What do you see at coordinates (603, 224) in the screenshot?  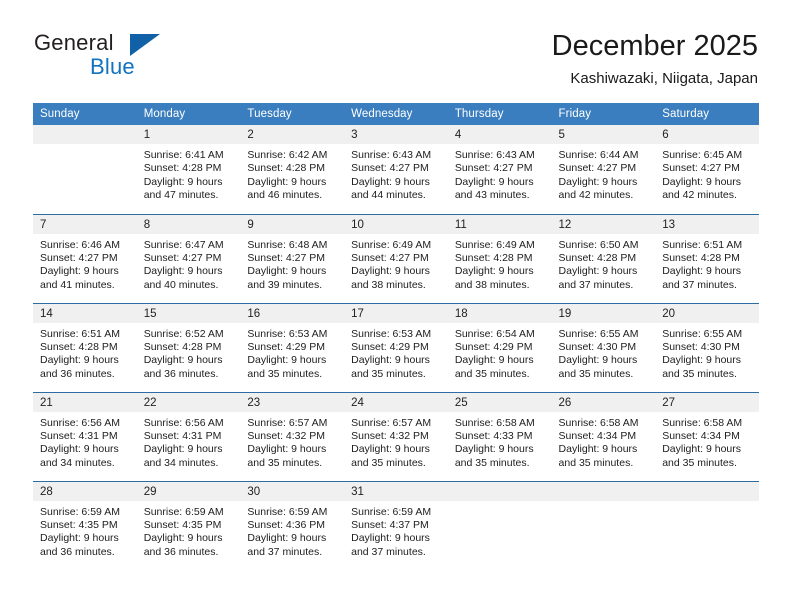 I see `day-number: 12` at bounding box center [603, 224].